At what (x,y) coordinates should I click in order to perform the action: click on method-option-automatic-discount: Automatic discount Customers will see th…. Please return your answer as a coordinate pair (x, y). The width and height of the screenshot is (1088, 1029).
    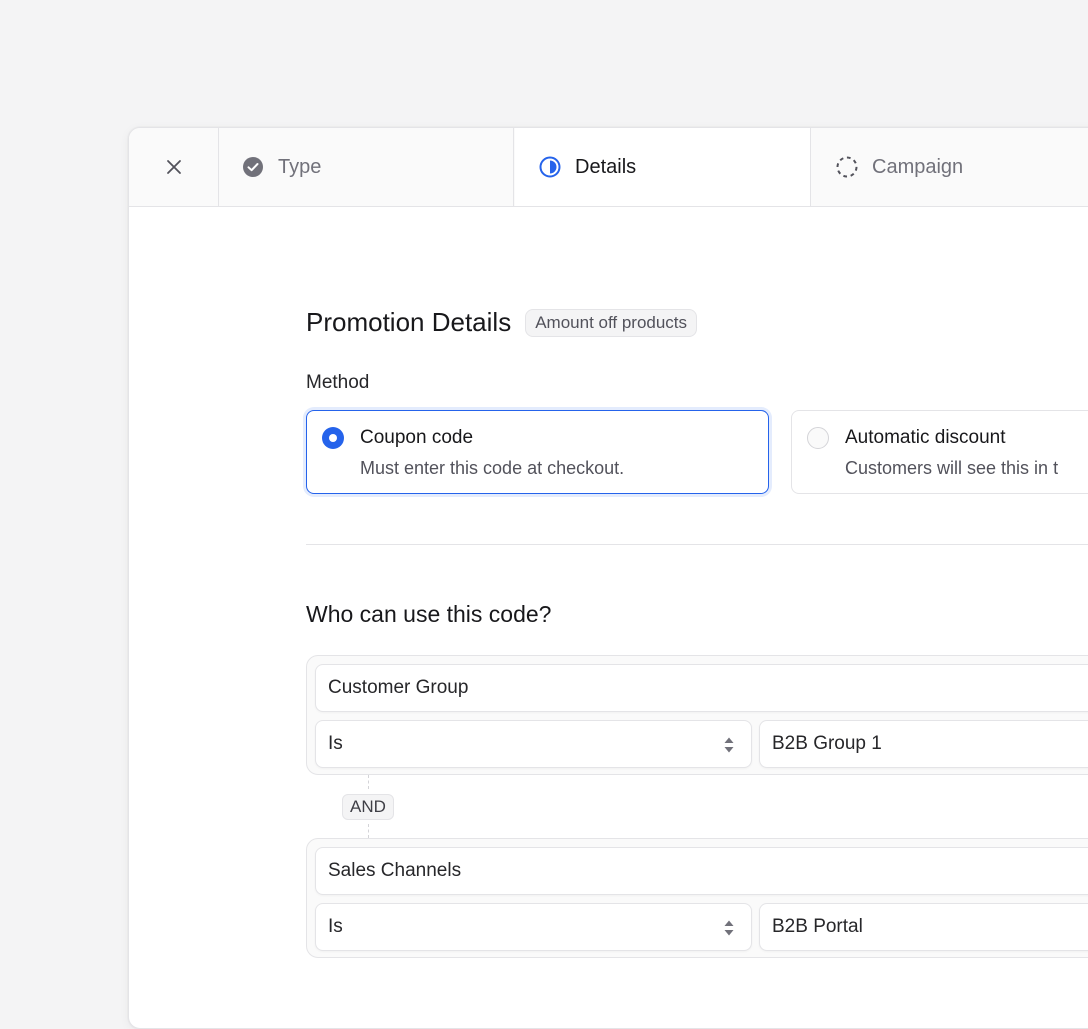
    Looking at the image, I should click on (939, 452).